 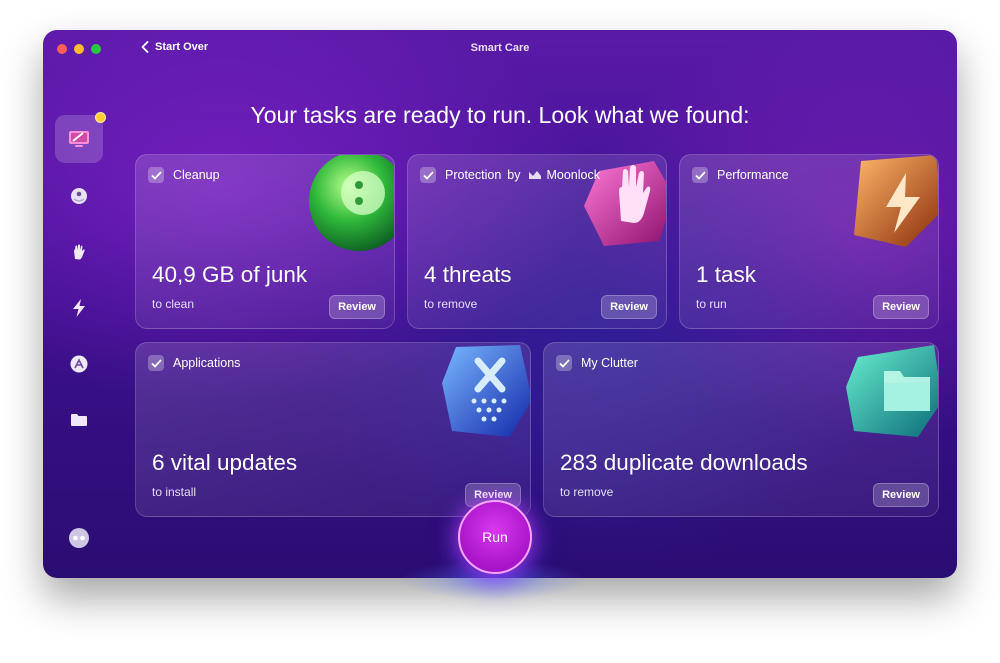 What do you see at coordinates (495, 537) in the screenshot?
I see `run-button: Run` at bounding box center [495, 537].